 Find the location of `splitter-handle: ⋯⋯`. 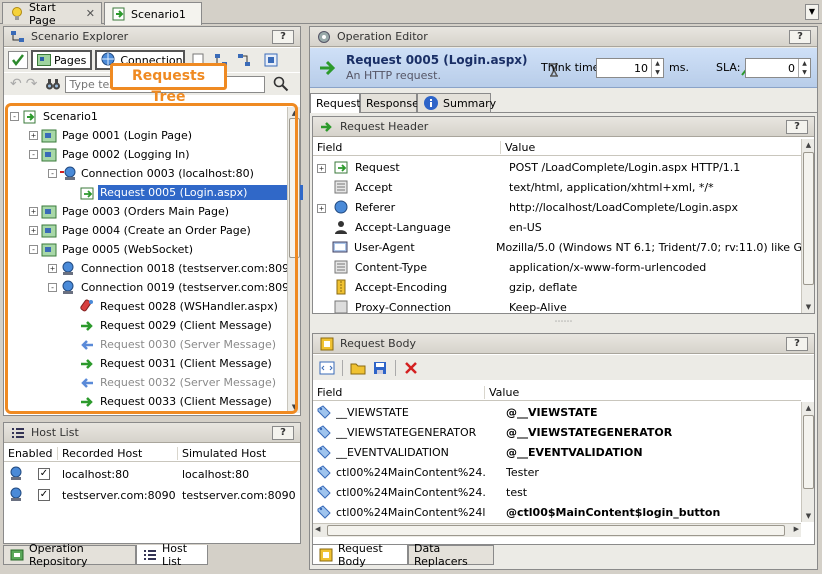

splitter-handle: ⋯⋯ is located at coordinates (563, 322).